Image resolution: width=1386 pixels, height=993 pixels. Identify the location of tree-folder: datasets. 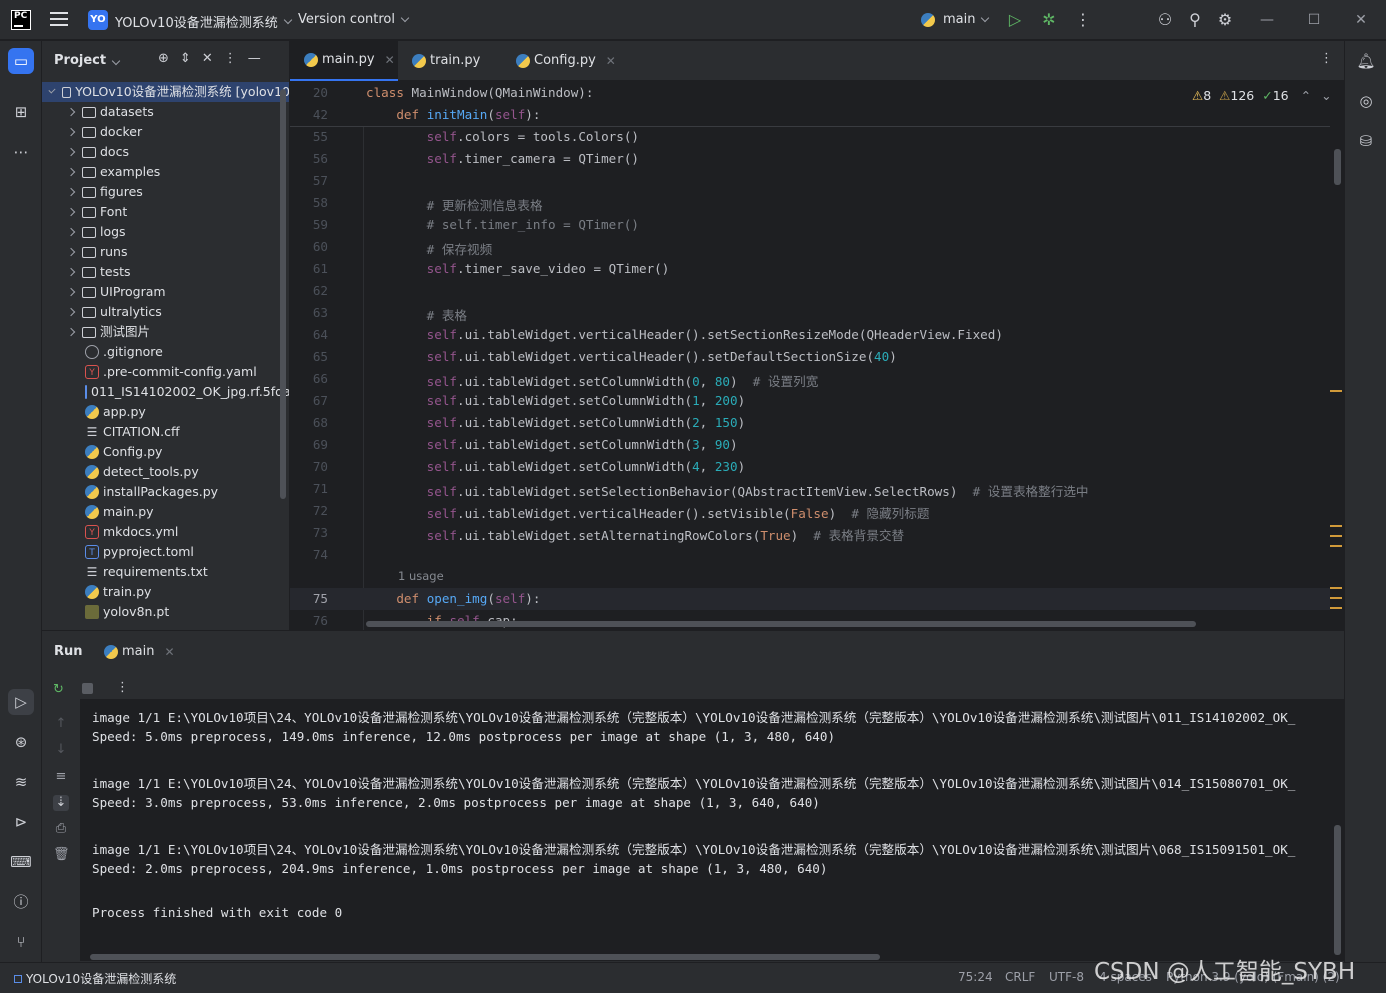
(165, 112).